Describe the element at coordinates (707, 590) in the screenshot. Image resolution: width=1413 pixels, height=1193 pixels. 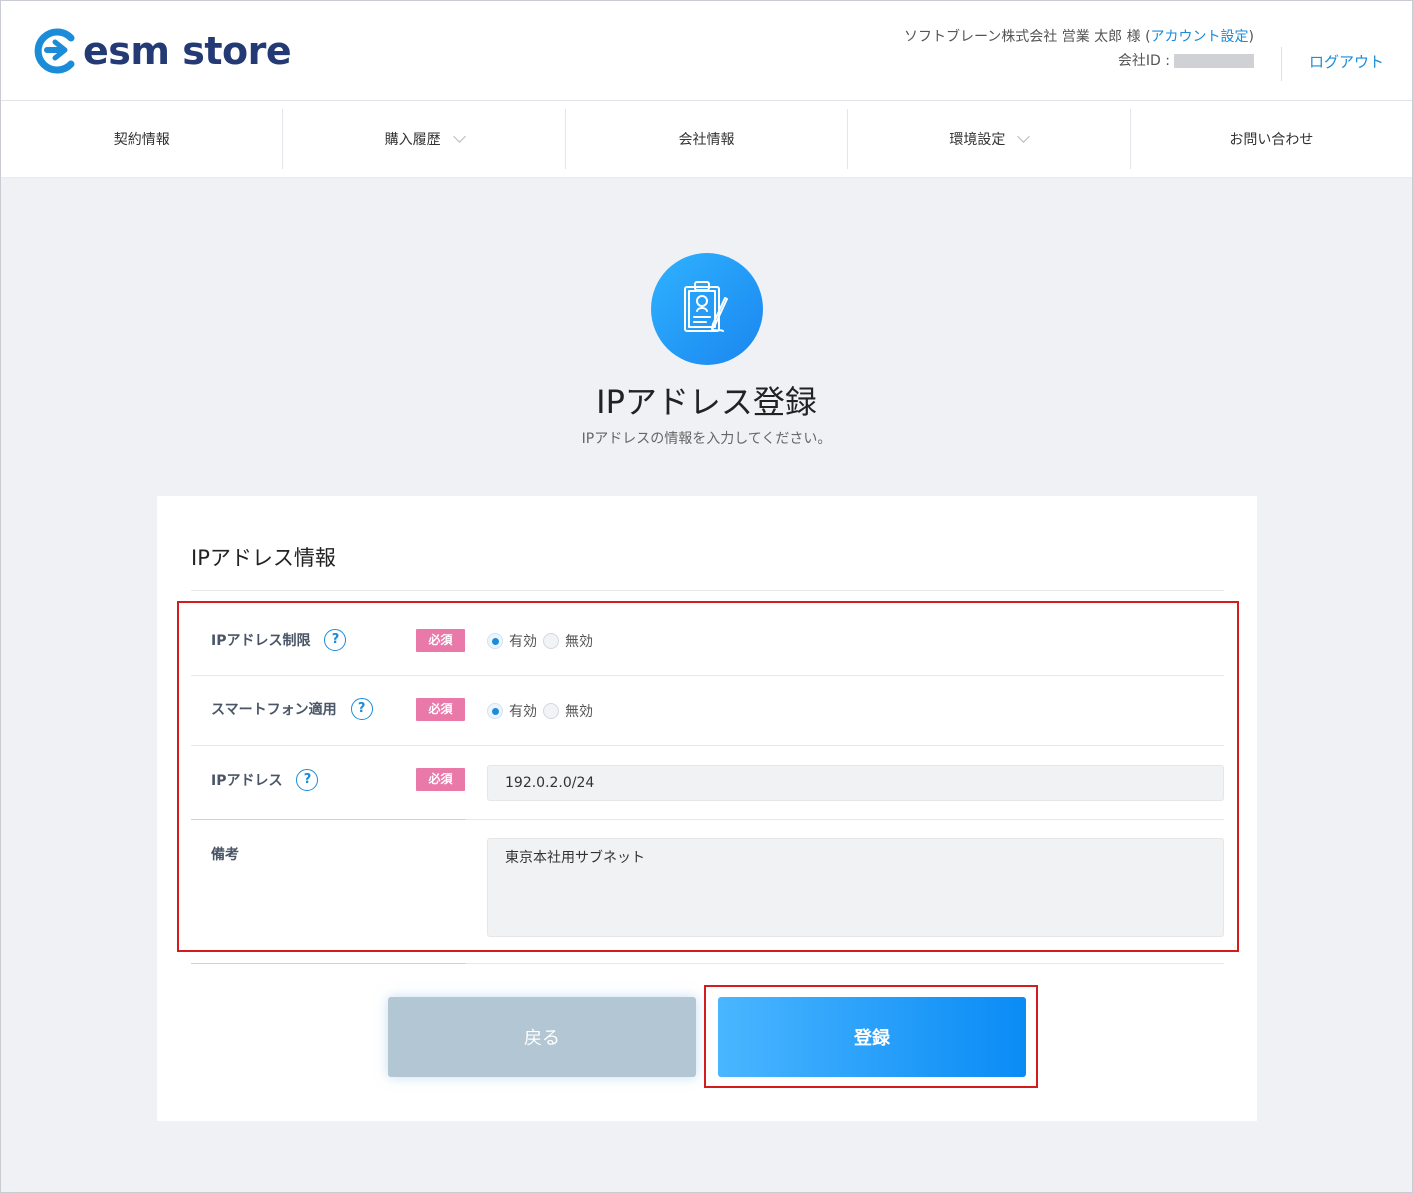
I see `section-divider` at that location.